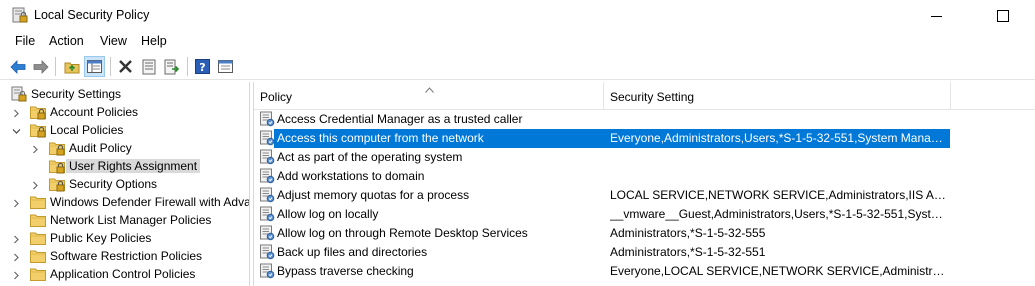 The width and height of the screenshot is (1035, 286). I want to click on menu-view: View, so click(113, 41).